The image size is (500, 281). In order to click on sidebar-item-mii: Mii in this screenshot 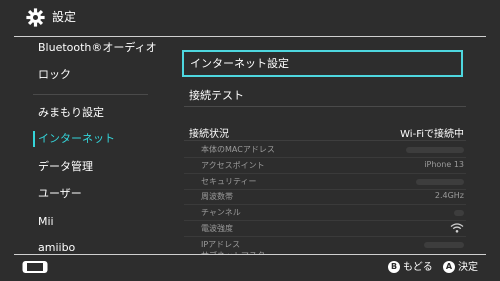, I will do `click(46, 222)`.